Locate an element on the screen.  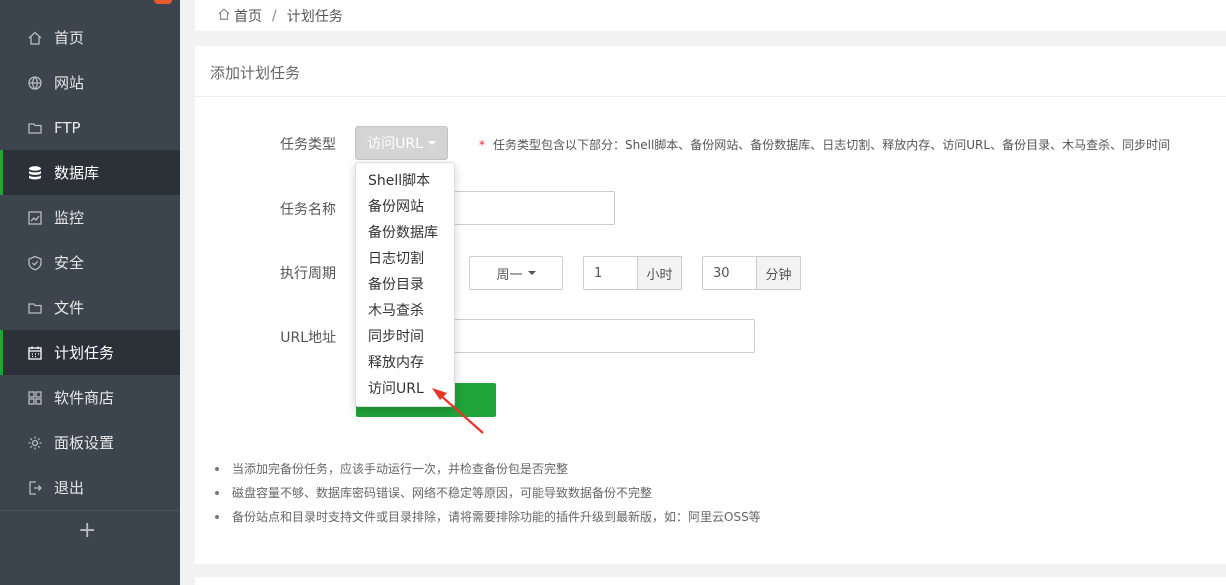
sidebar-item-cron: 计划任务 is located at coordinates (90, 352).